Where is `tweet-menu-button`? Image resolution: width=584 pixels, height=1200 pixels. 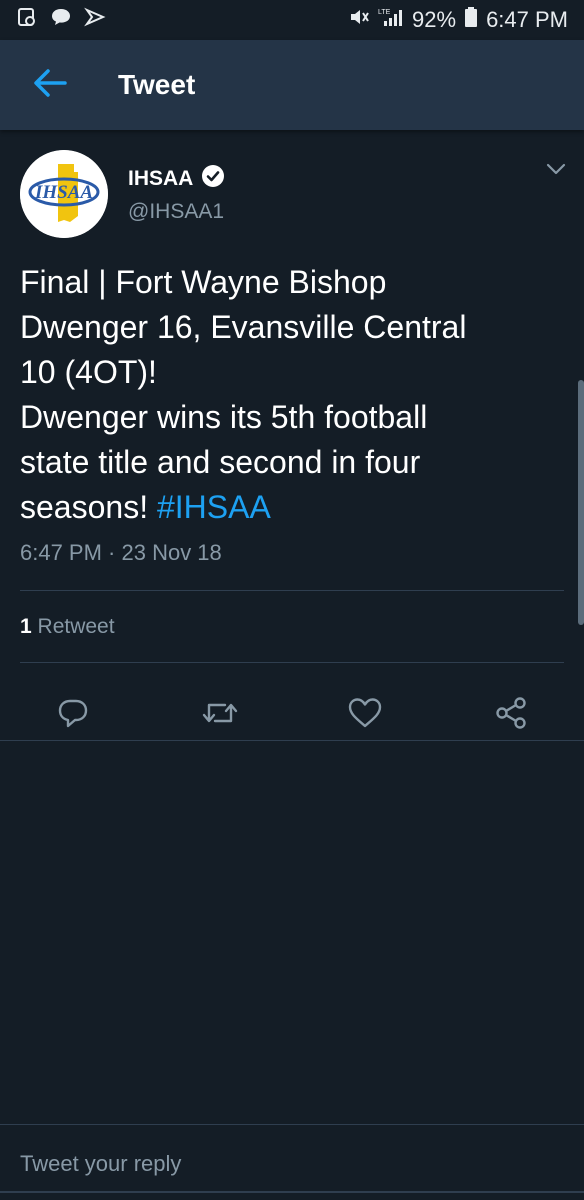
tweet-menu-button is located at coordinates (556, 171).